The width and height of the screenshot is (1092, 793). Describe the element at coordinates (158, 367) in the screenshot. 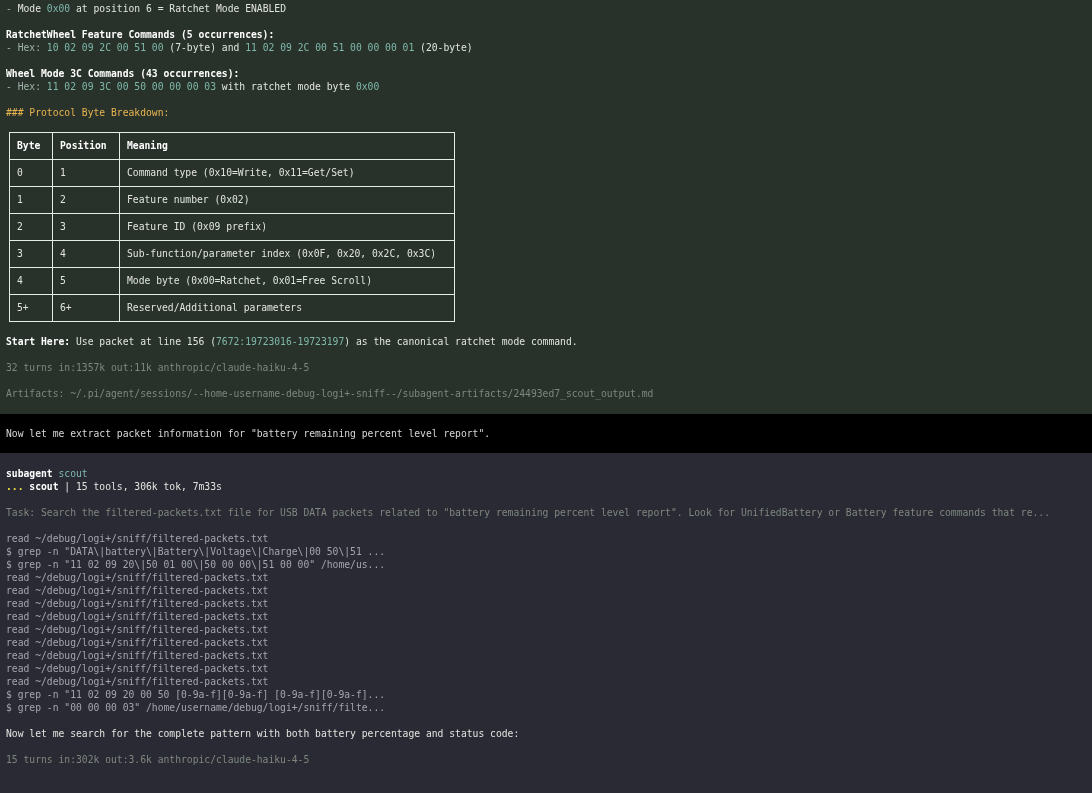

I see `text-line: 32 turns in:1357k out:11k anthropic/claude-haiku-4-5` at that location.